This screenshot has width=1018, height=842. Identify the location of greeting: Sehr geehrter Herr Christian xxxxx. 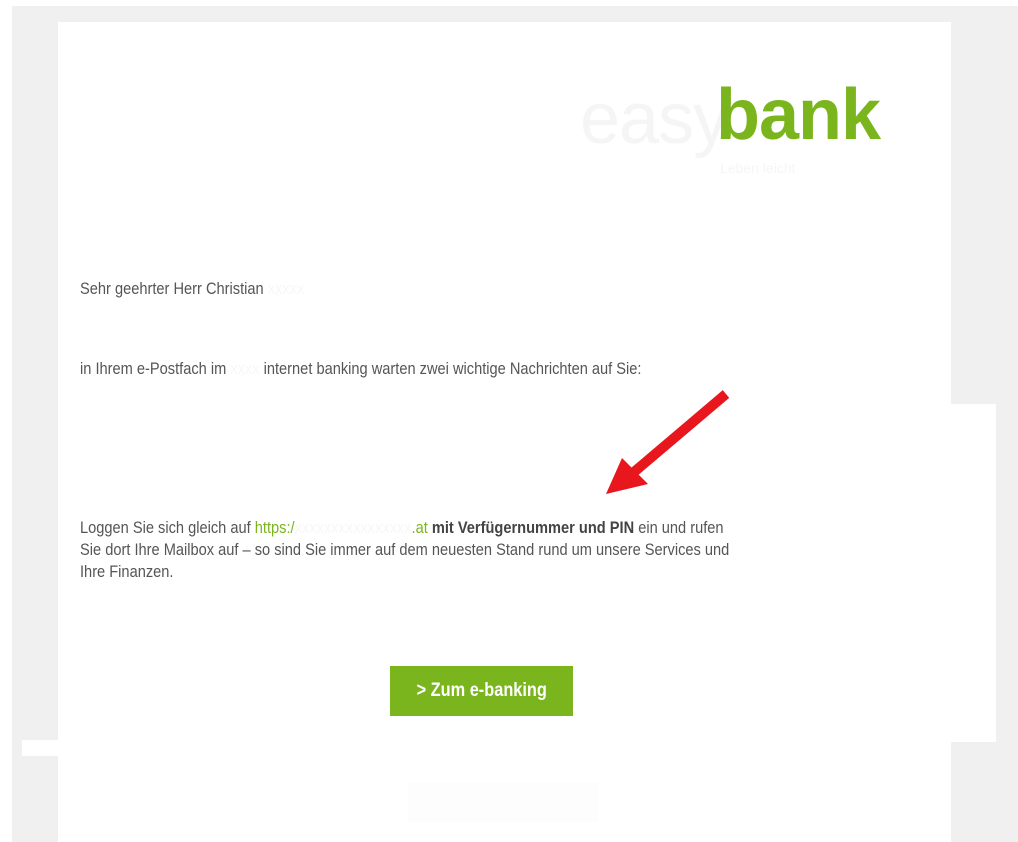
(192, 289).